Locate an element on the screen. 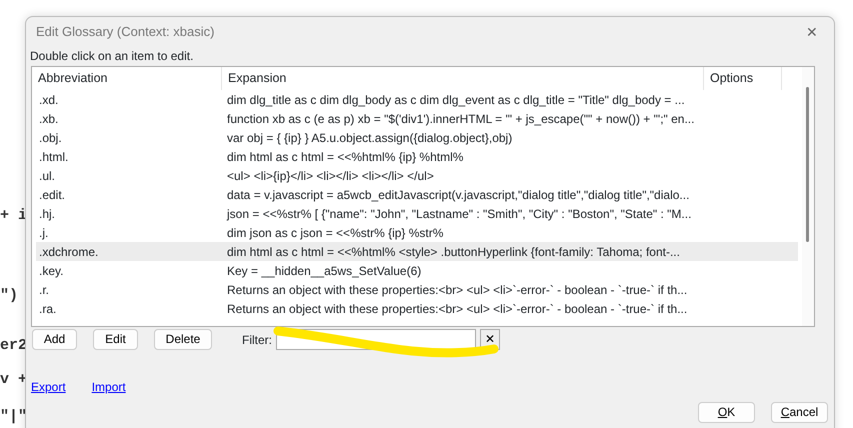 The image size is (853, 428). table-cell-text: .hj. is located at coordinates (47, 214).